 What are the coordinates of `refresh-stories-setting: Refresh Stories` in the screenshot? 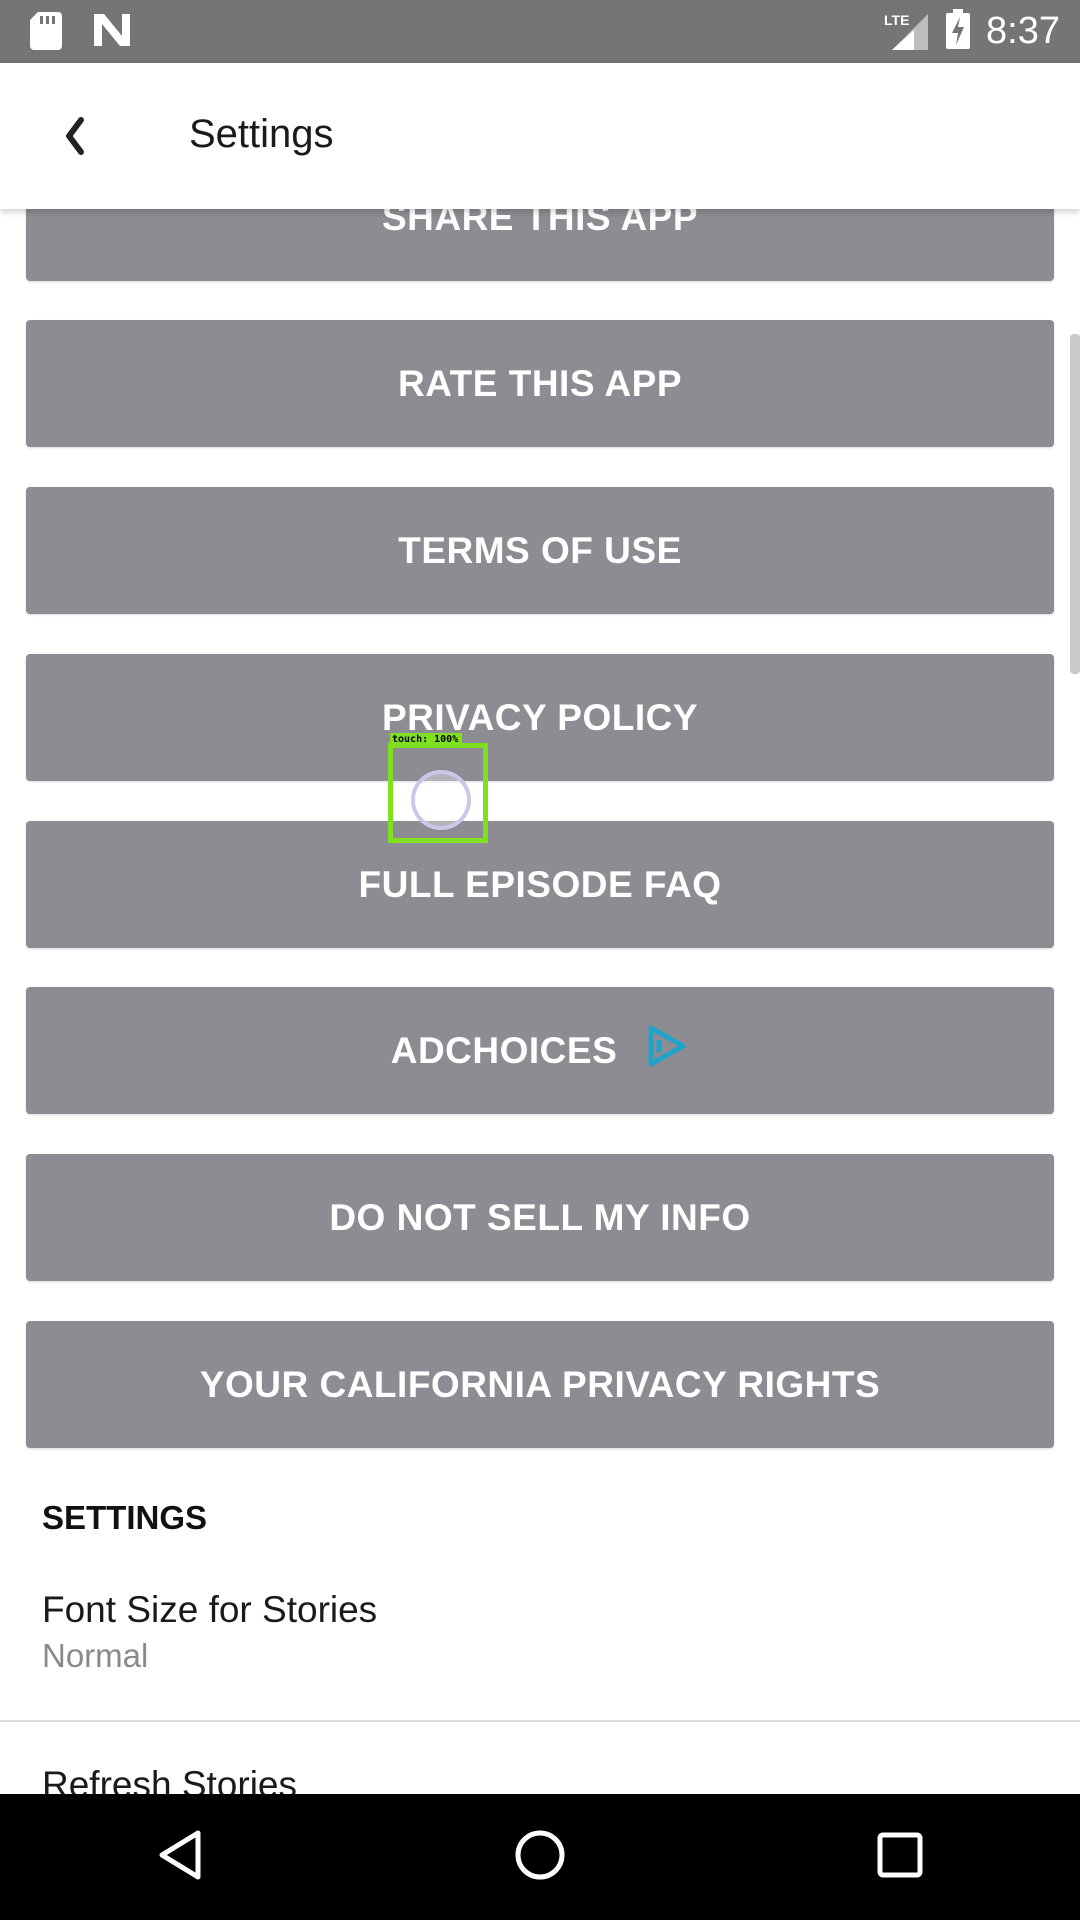 It's located at (169, 1779).